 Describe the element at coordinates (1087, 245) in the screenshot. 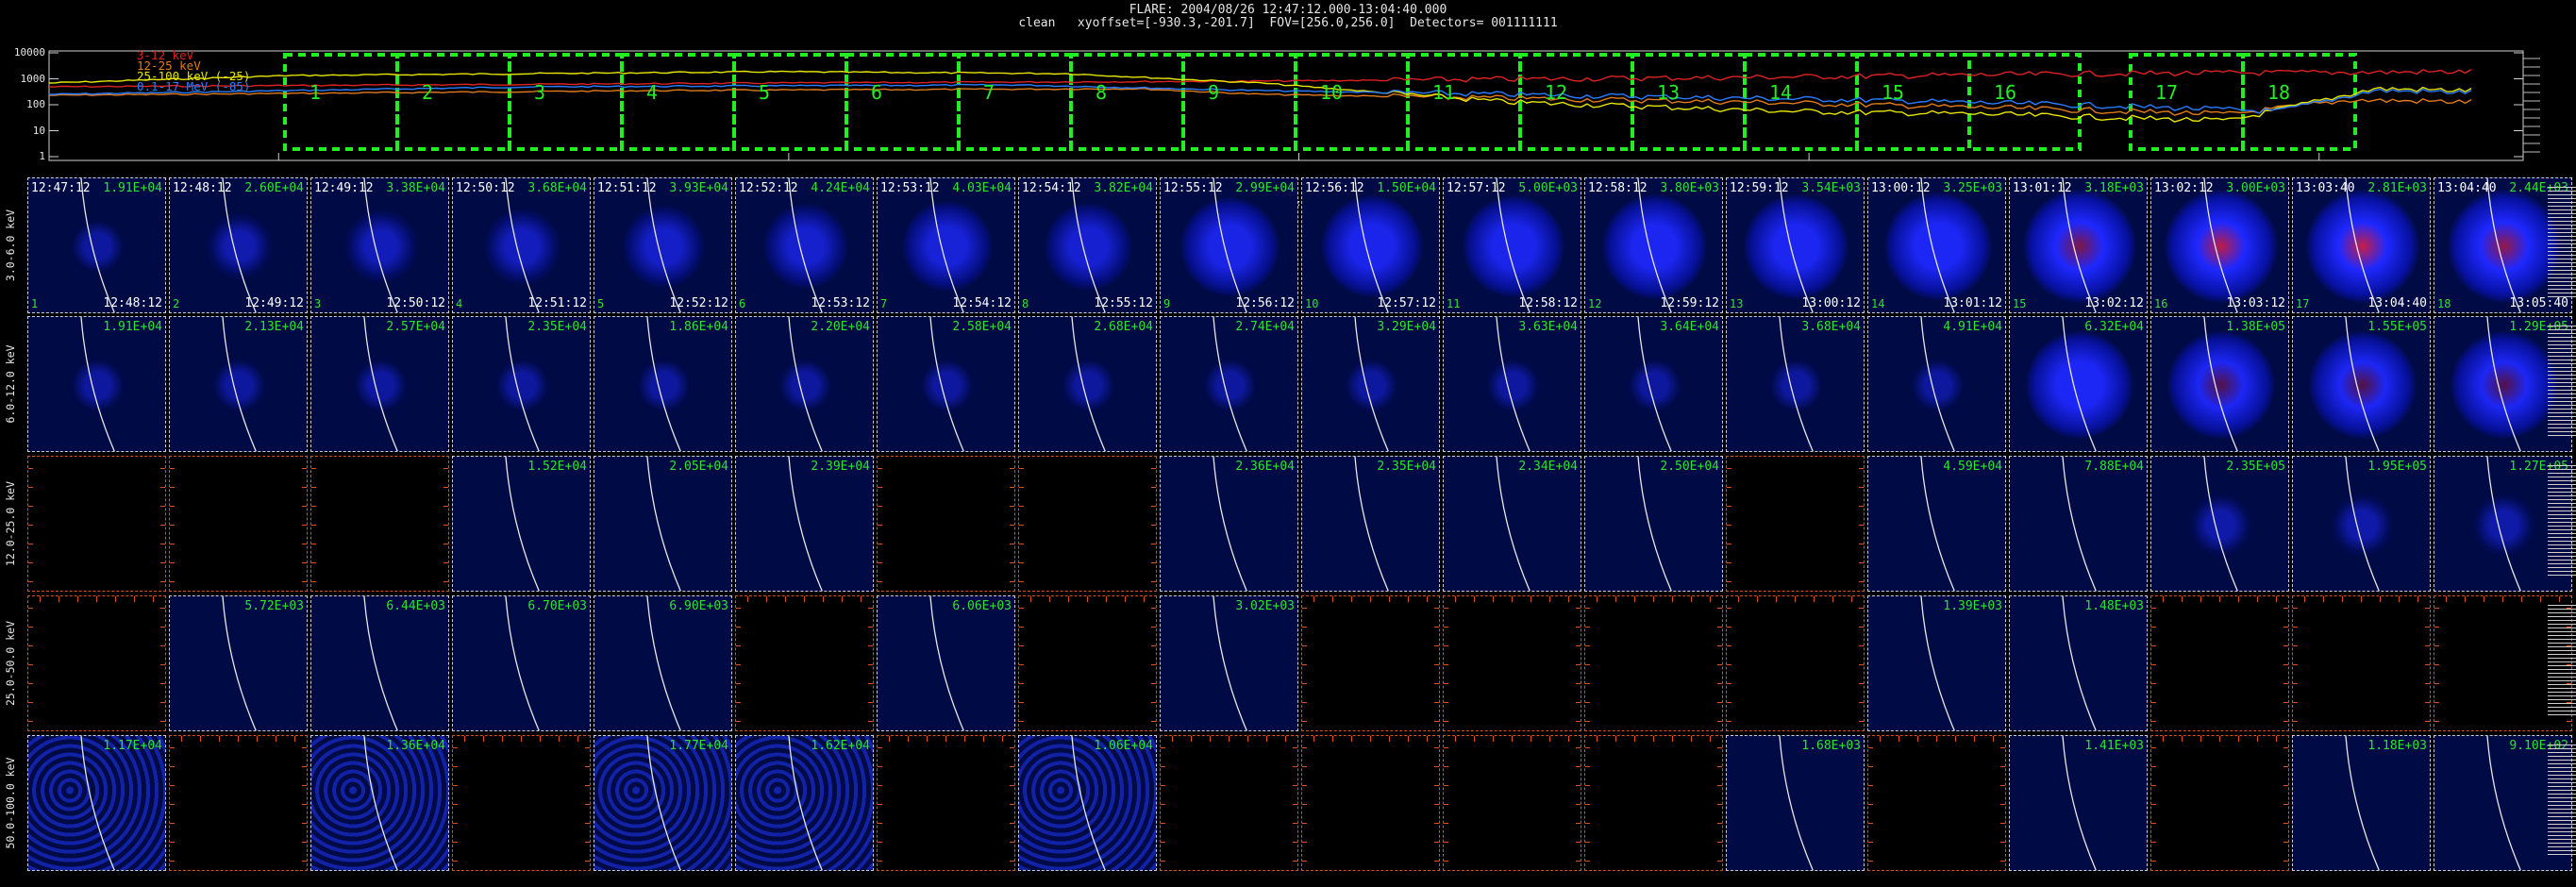

I see `image-cell: 3.82E+04 12:54:12 12:55:12 8` at that location.